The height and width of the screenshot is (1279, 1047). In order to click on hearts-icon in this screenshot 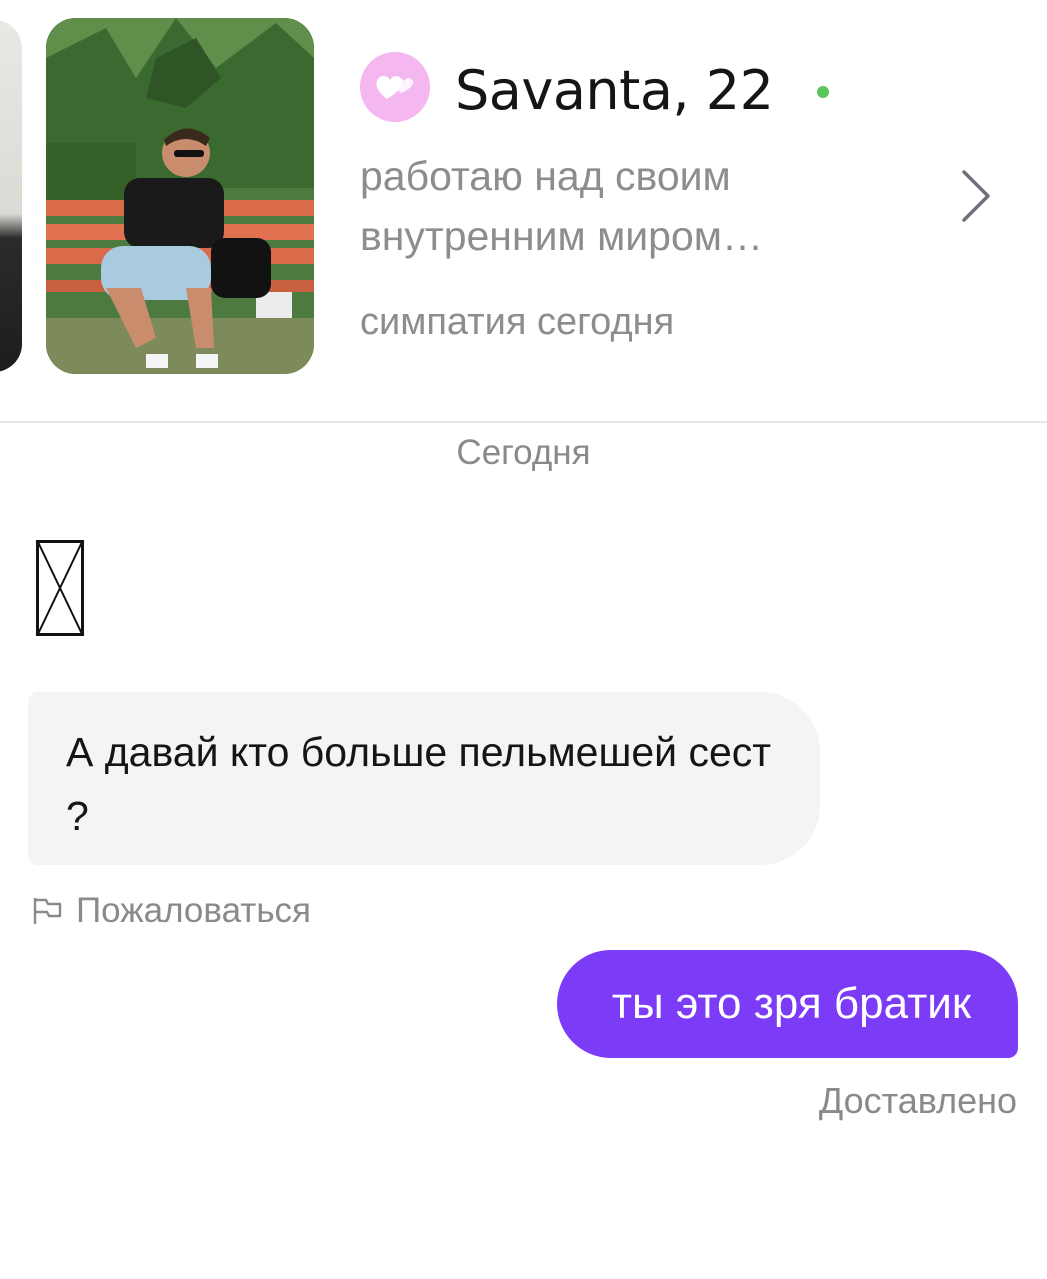, I will do `click(395, 87)`.